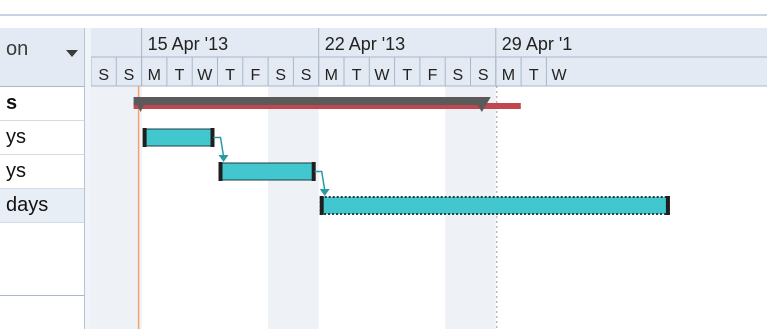 The image size is (767, 334). Describe the element at coordinates (267, 171) in the screenshot. I see `task-2-bar` at that location.